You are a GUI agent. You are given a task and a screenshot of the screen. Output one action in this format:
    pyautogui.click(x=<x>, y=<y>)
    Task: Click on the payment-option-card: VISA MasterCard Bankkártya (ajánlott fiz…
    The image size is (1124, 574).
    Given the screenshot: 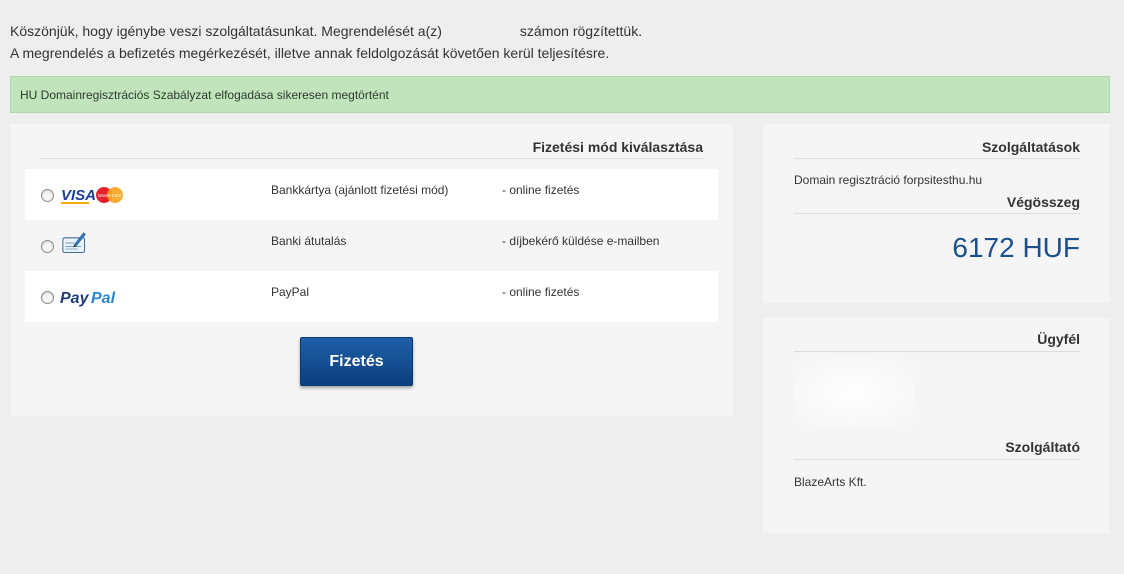 What is the action you would take?
    pyautogui.click(x=371, y=194)
    